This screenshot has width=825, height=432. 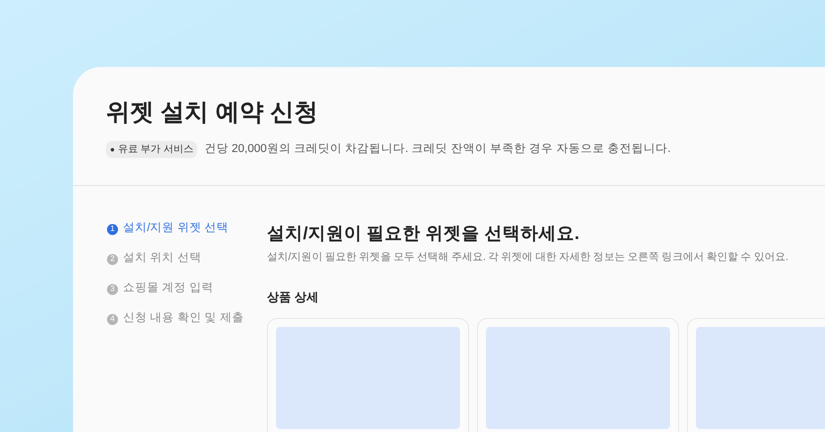 I want to click on section-heading: 설치/지원이 필요한 위젯을 선택하세요., so click(x=423, y=233).